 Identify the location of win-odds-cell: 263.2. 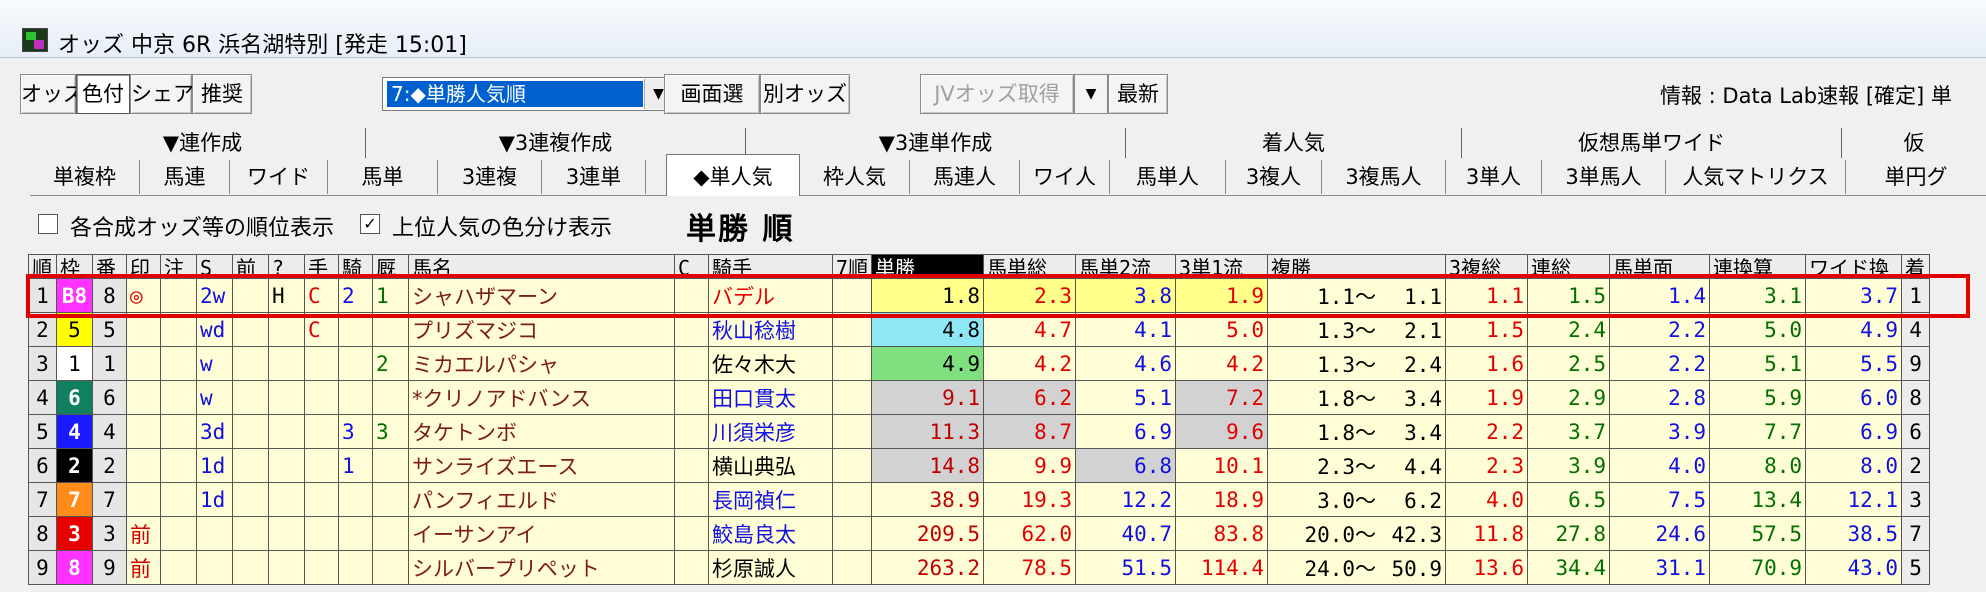
(928, 567).